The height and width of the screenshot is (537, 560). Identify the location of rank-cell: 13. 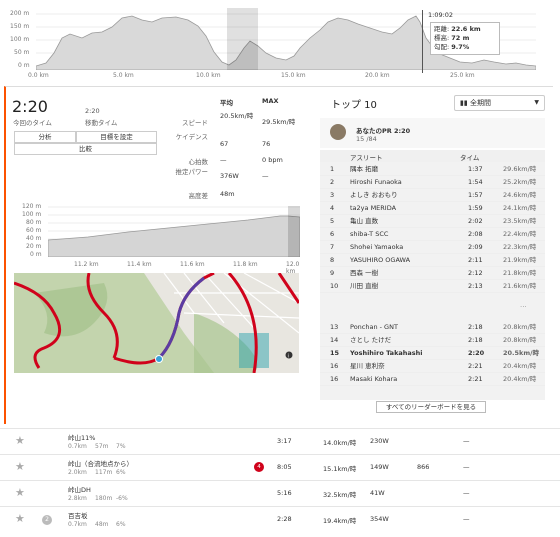
(334, 327).